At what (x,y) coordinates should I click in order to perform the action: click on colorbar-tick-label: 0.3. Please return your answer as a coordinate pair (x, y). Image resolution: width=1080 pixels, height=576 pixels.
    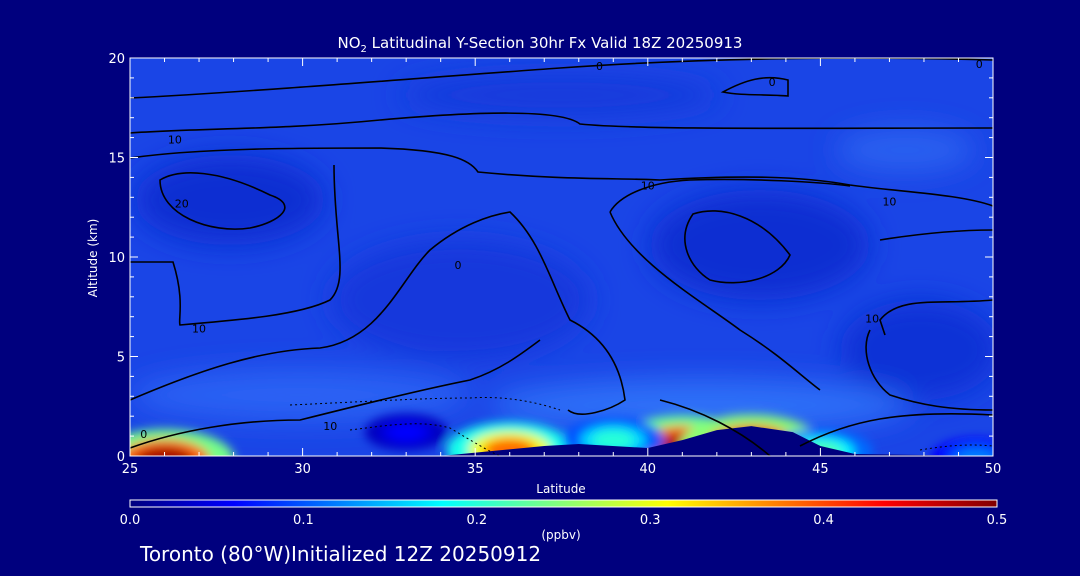
    Looking at the image, I should click on (650, 520).